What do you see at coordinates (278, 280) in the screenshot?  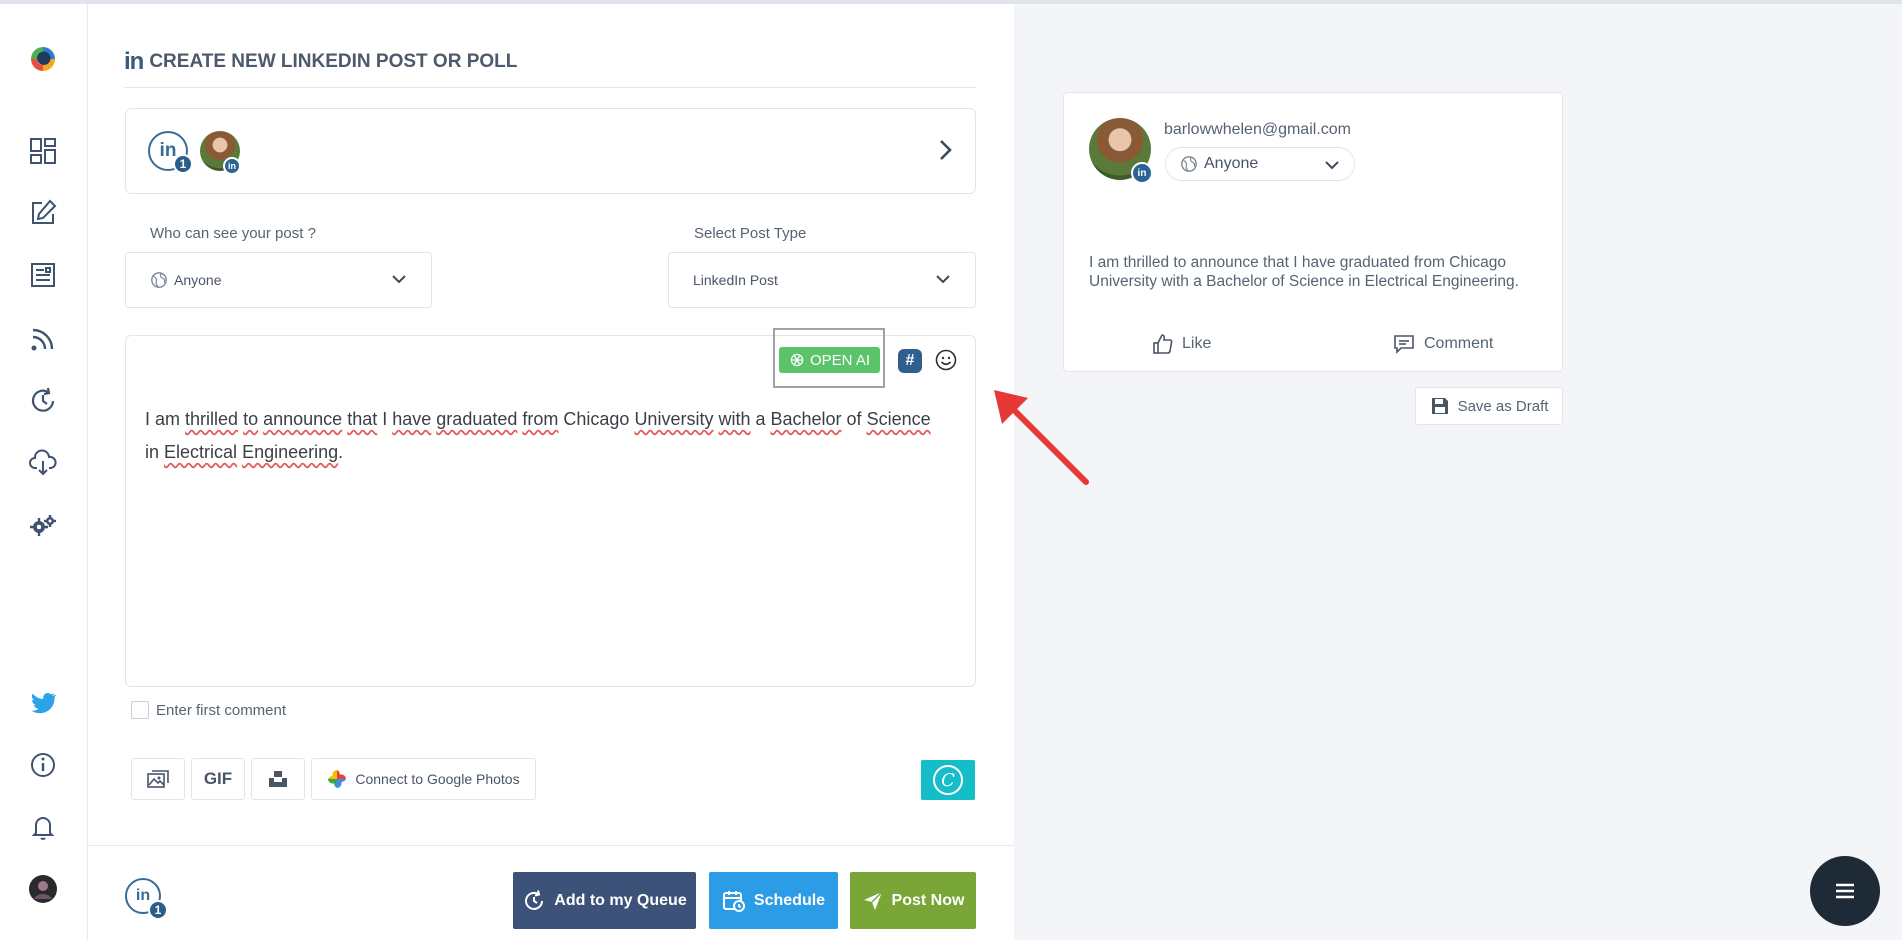 I see `visibility-select: Anyone` at bounding box center [278, 280].